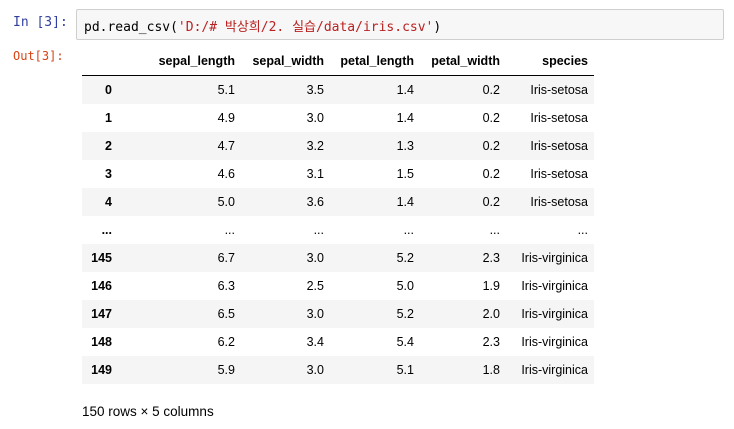  What do you see at coordinates (226, 258) in the screenshot?
I see `table-cell: 6.7` at bounding box center [226, 258].